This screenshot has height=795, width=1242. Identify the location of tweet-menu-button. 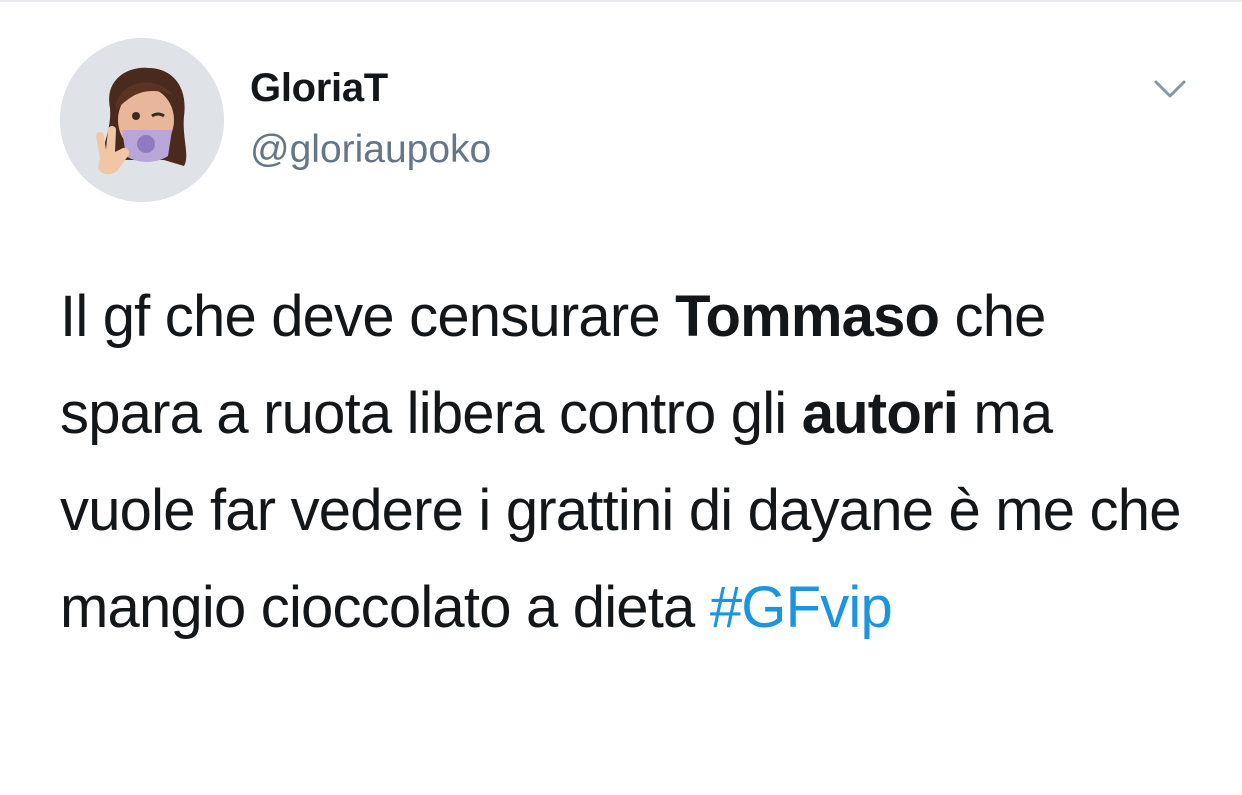
(1170, 89).